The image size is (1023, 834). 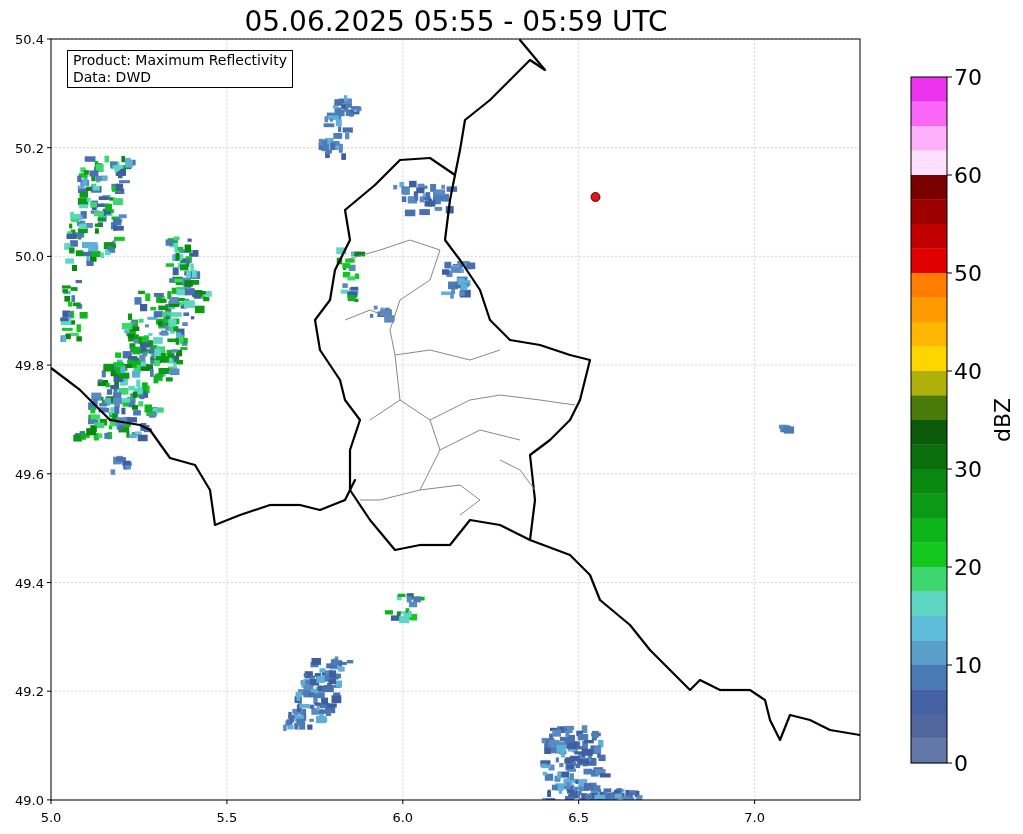 What do you see at coordinates (29, 583) in the screenshot?
I see `y-tick-label: 49.4` at bounding box center [29, 583].